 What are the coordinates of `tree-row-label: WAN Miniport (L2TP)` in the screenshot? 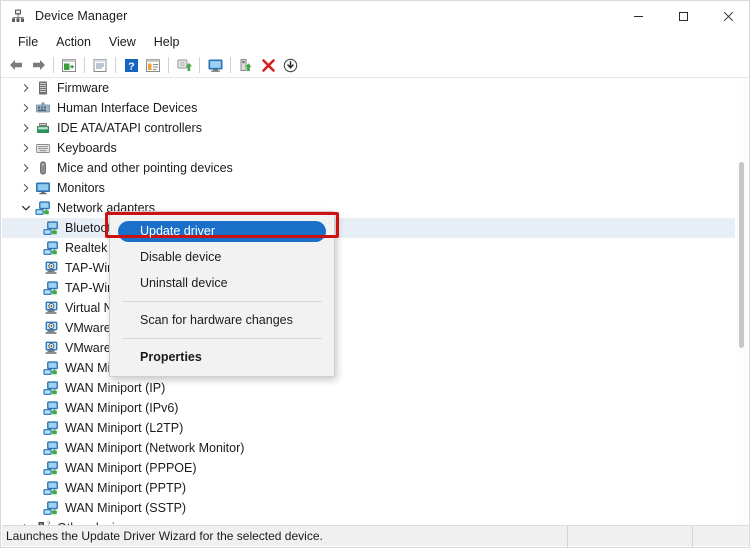 It's located at (124, 428).